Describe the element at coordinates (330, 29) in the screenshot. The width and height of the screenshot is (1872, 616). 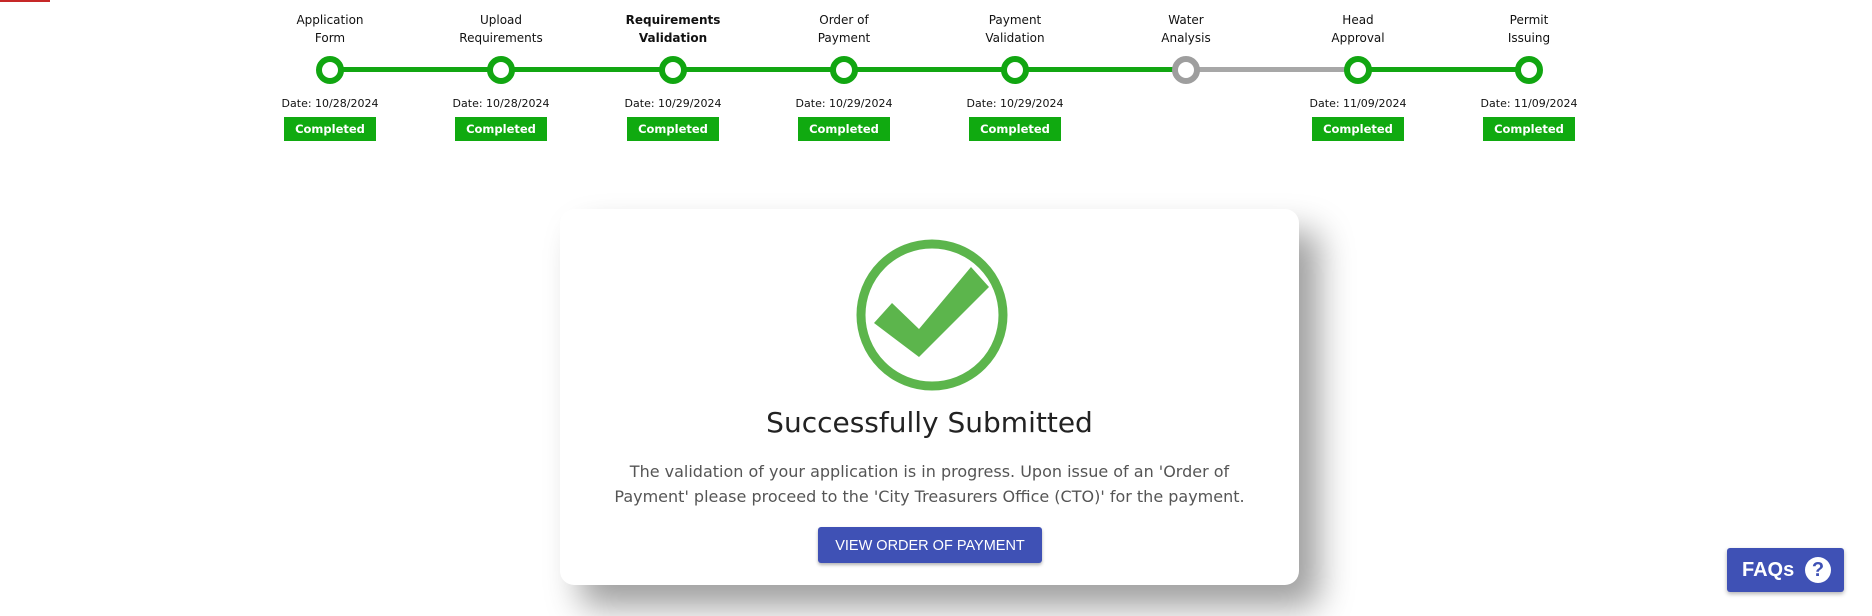
I see `step-label: Application Form` at that location.